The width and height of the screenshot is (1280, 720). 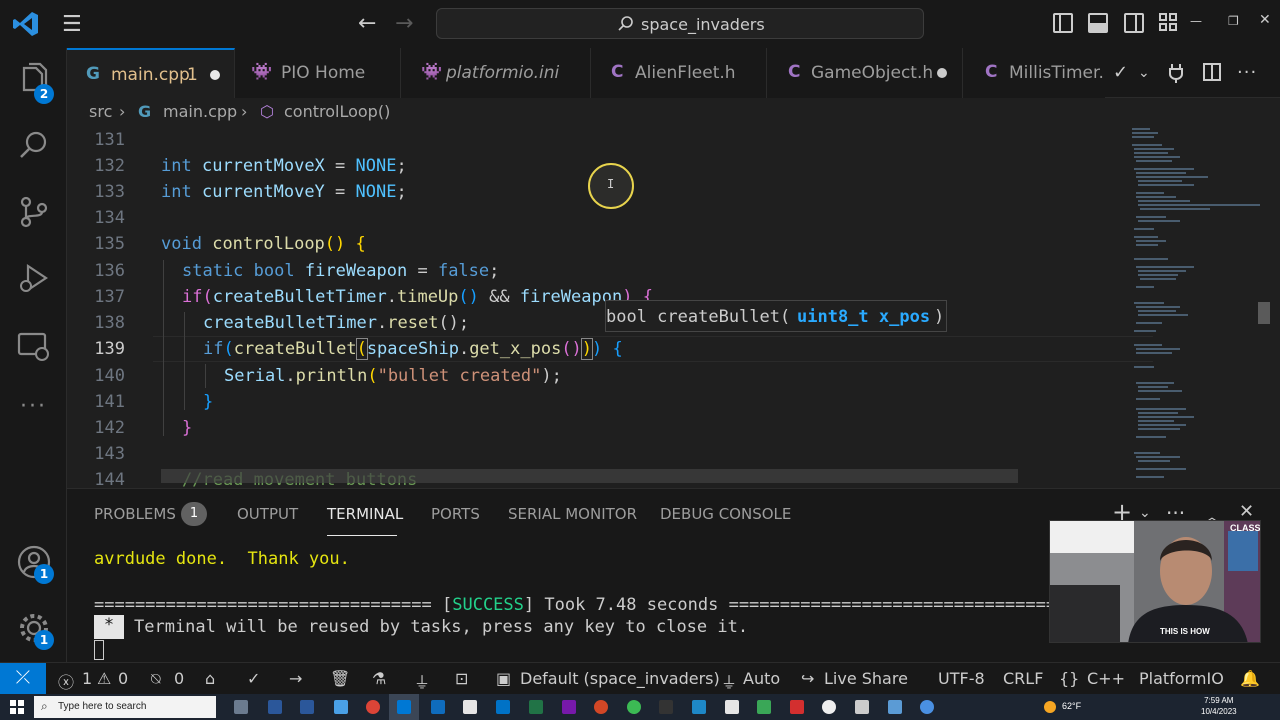 What do you see at coordinates (807, 678) in the screenshot?
I see `live-share-icon: ↪` at bounding box center [807, 678].